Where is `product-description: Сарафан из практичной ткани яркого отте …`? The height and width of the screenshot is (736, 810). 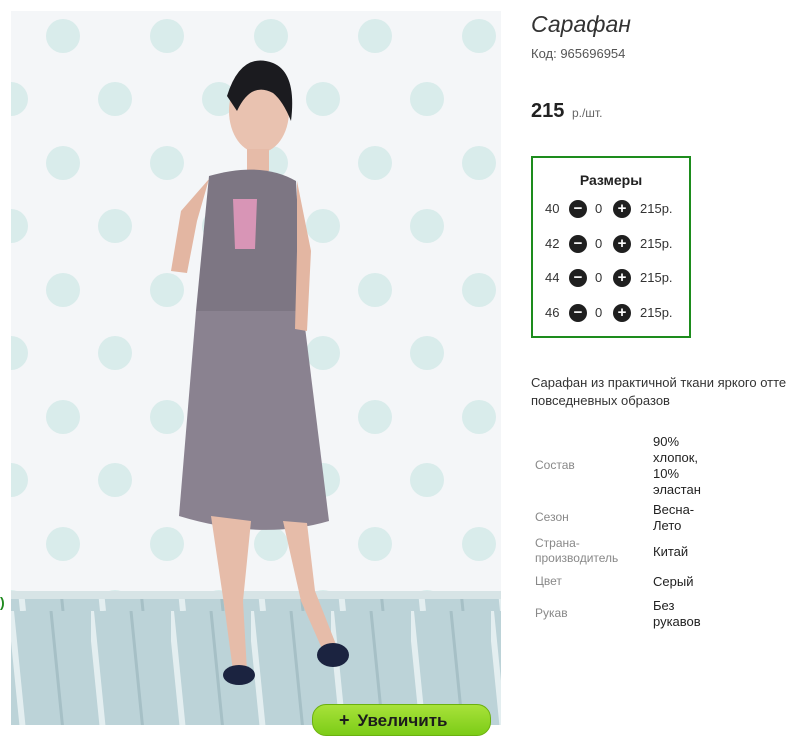 product-description: Сарафан из практичной ткани яркого отте … is located at coordinates (670, 392).